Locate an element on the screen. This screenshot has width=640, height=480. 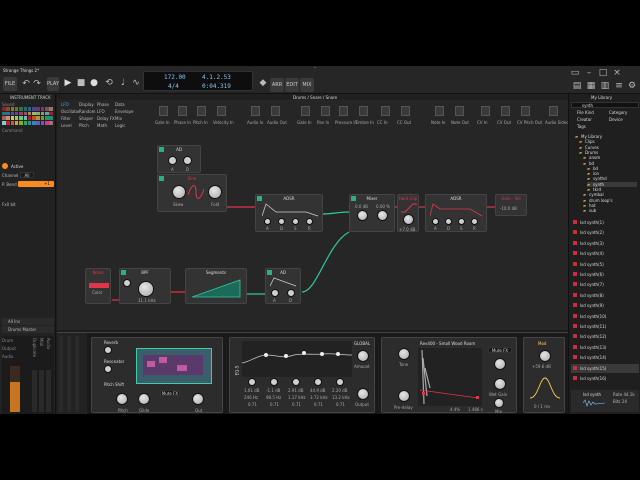
skew-knob is located at coordinates (179, 192).